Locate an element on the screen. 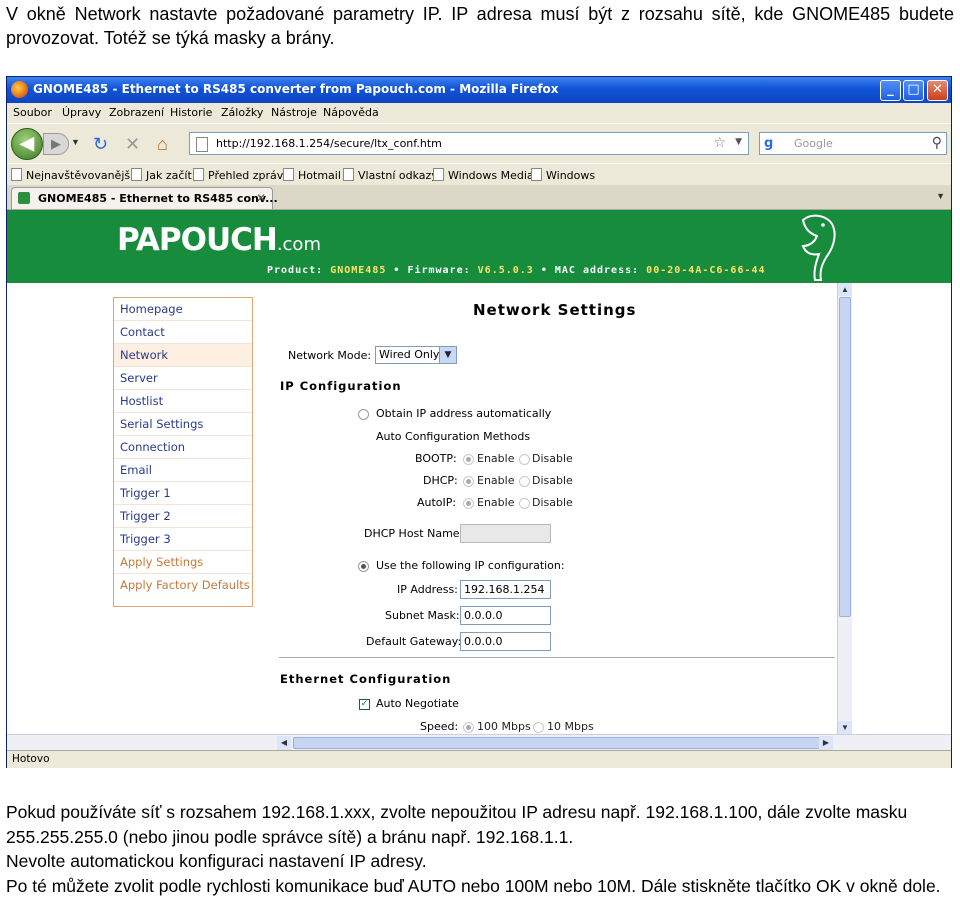 The image size is (960, 921). horizontal-scrollbar: ◀ ▶ is located at coordinates (479, 742).